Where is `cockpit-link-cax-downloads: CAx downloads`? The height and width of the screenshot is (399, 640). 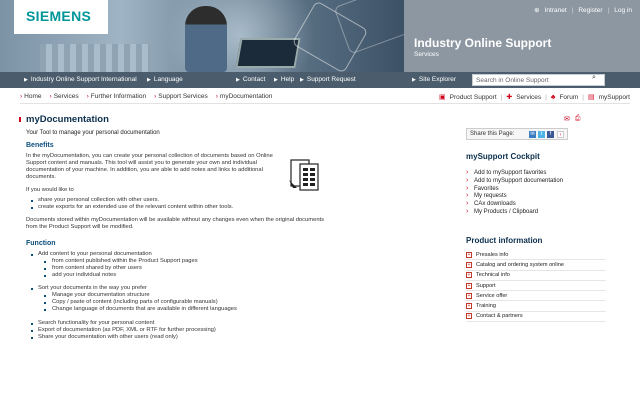 cockpit-link-cax-downloads: CAx downloads is located at coordinates (514, 204).